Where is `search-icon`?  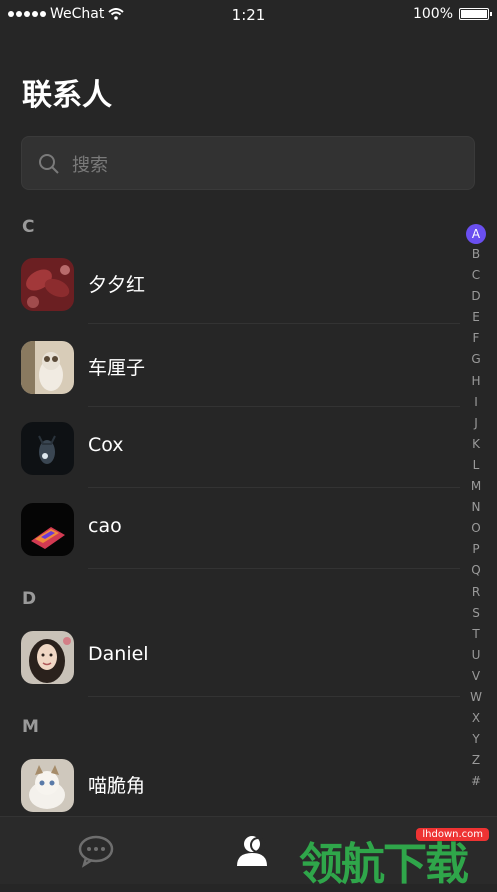
search-icon is located at coordinates (49, 164).